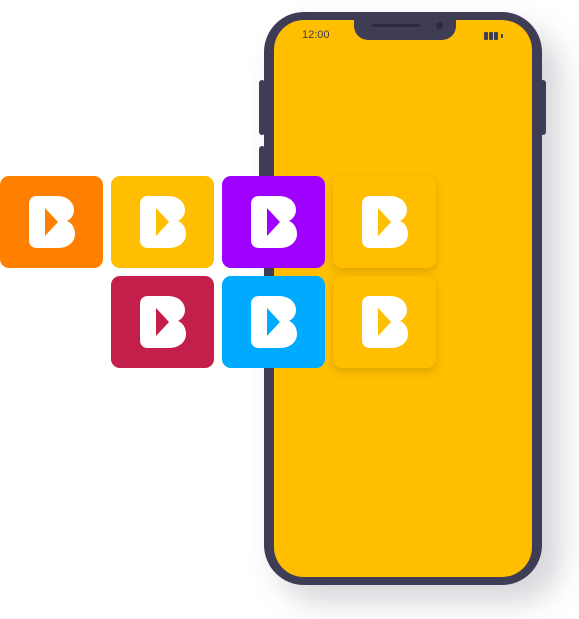  Describe the element at coordinates (439, 25) in the screenshot. I see `front-camera` at that location.